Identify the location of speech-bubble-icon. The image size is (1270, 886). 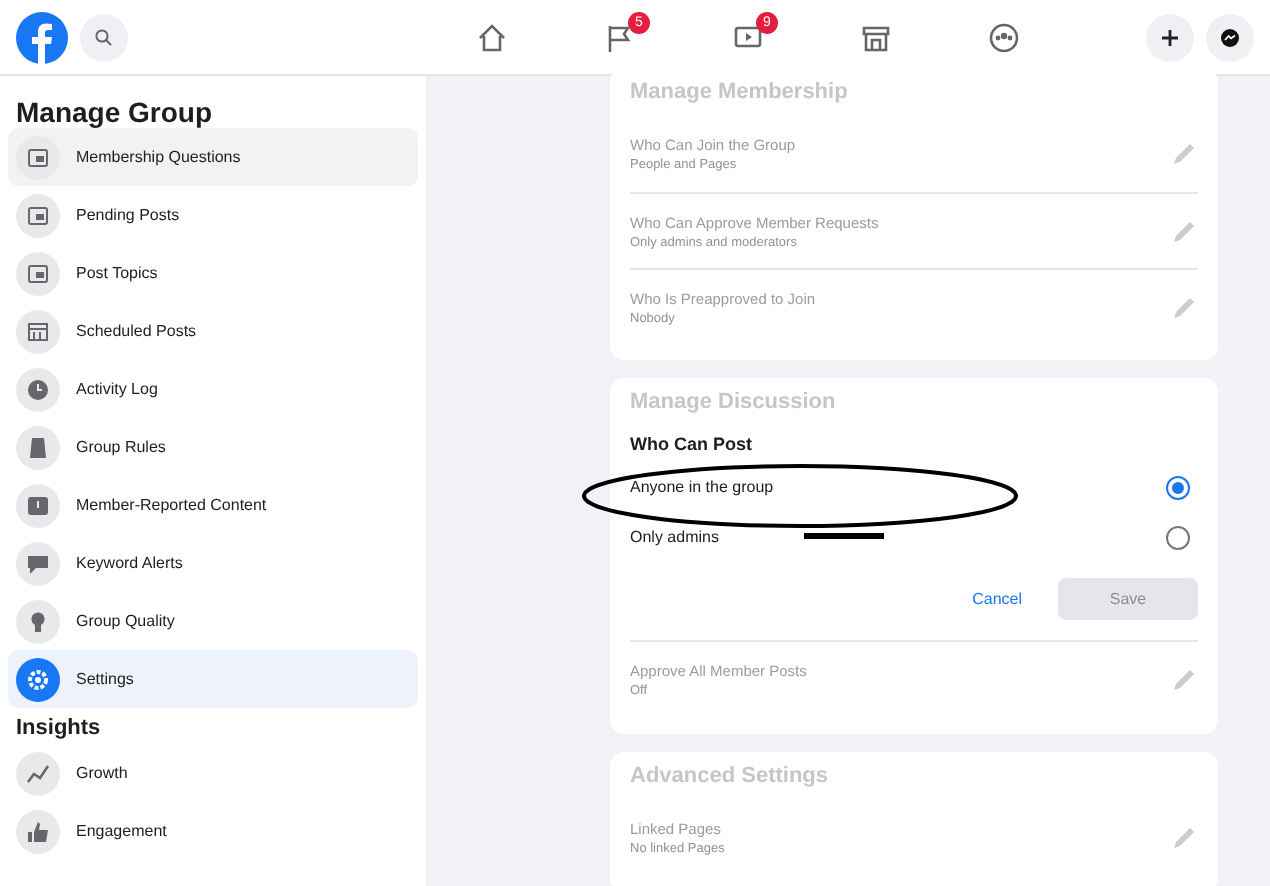
(38, 563).